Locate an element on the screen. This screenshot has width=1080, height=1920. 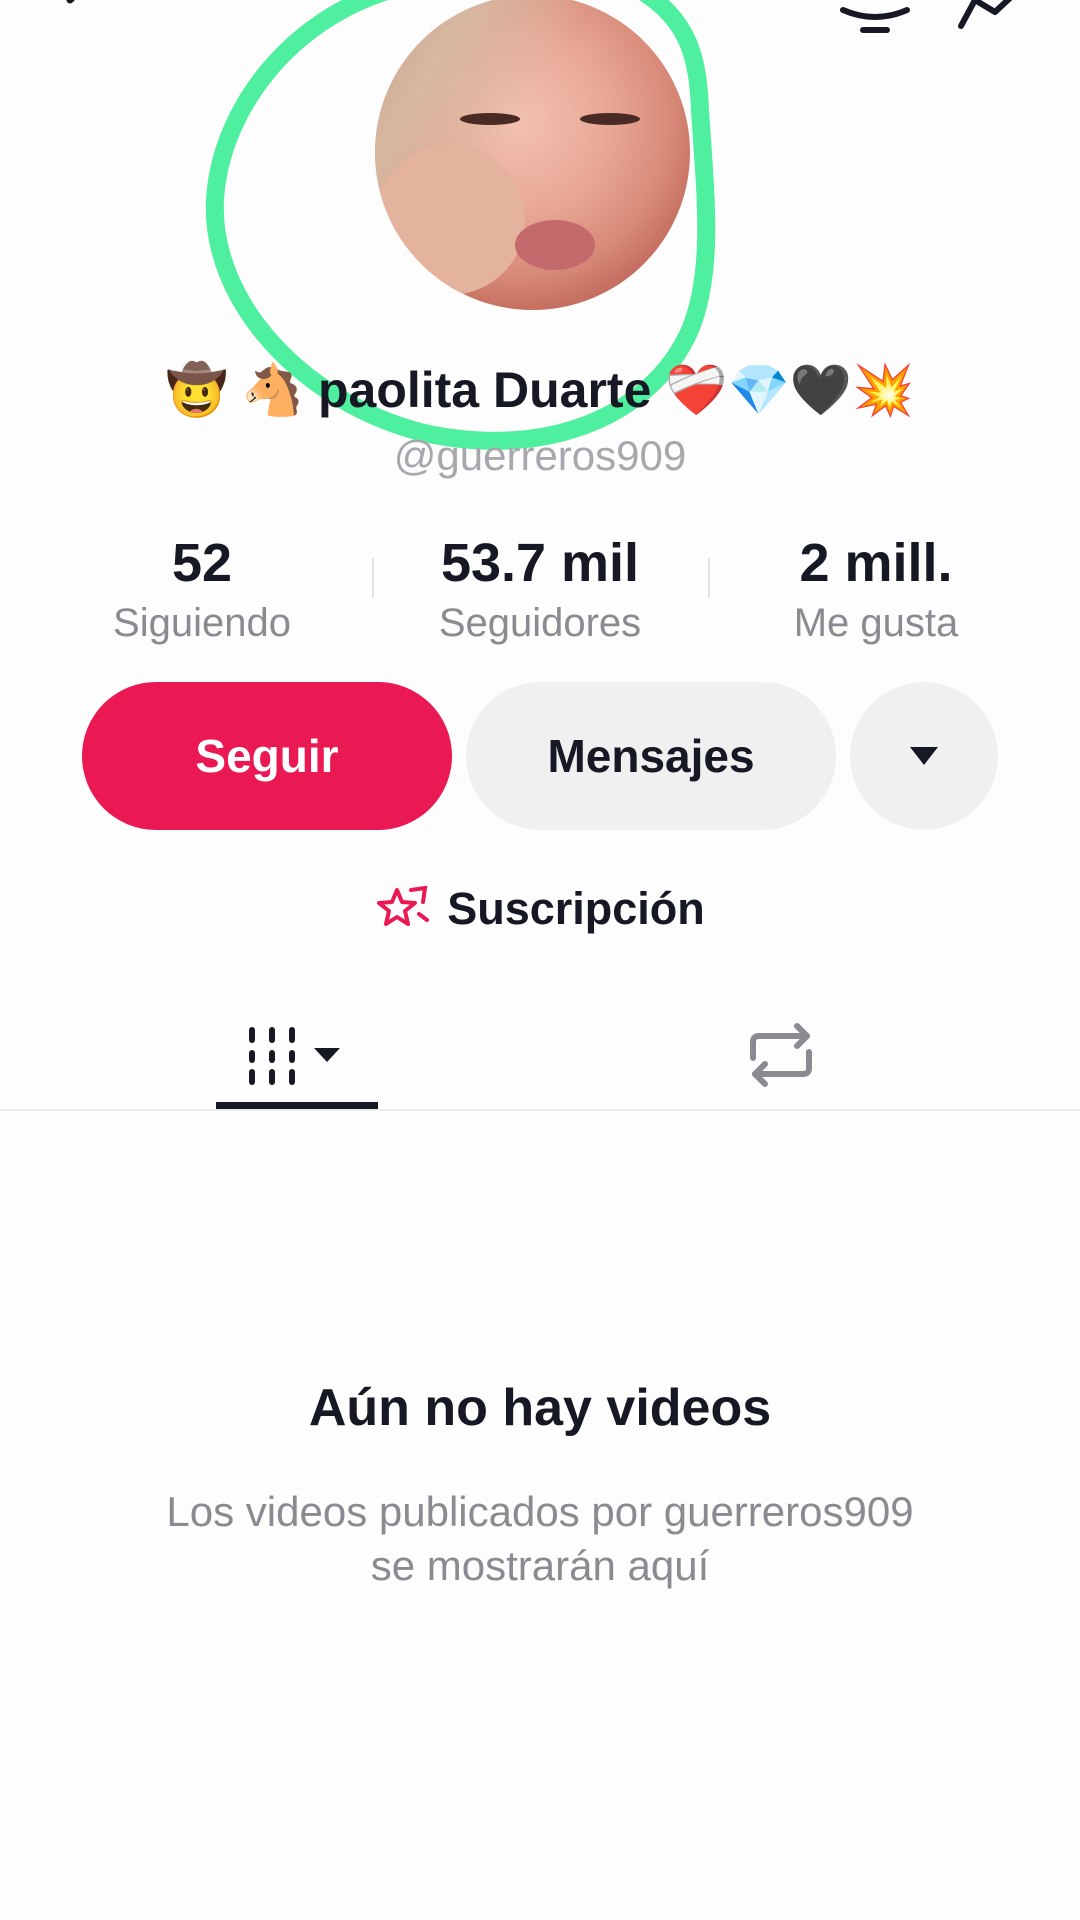
tab-reposts is located at coordinates (781, 1055).